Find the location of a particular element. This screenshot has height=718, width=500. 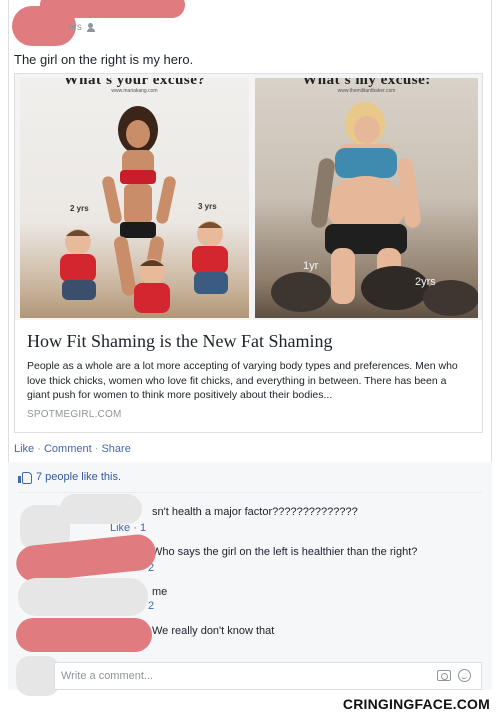

photo-right-label-2: 2yrs is located at coordinates (425, 282).